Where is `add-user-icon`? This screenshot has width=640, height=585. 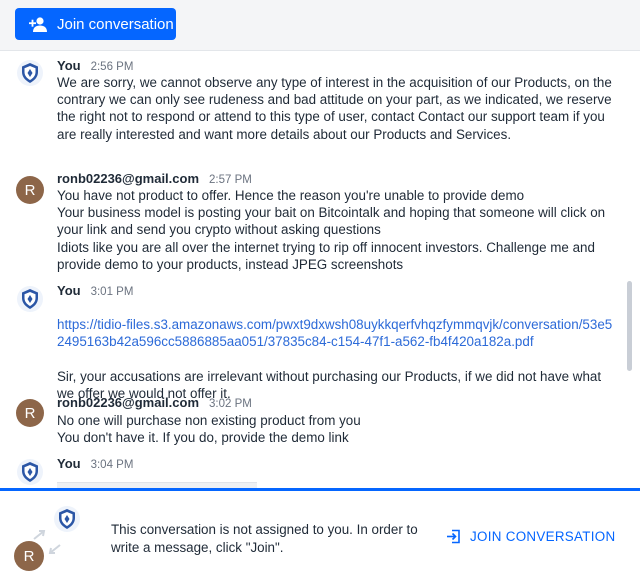
add-user-icon is located at coordinates (38, 24).